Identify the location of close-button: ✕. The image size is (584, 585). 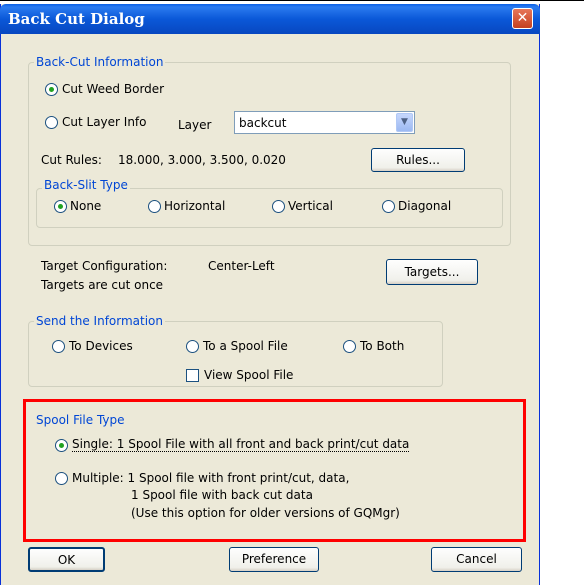
(522, 18).